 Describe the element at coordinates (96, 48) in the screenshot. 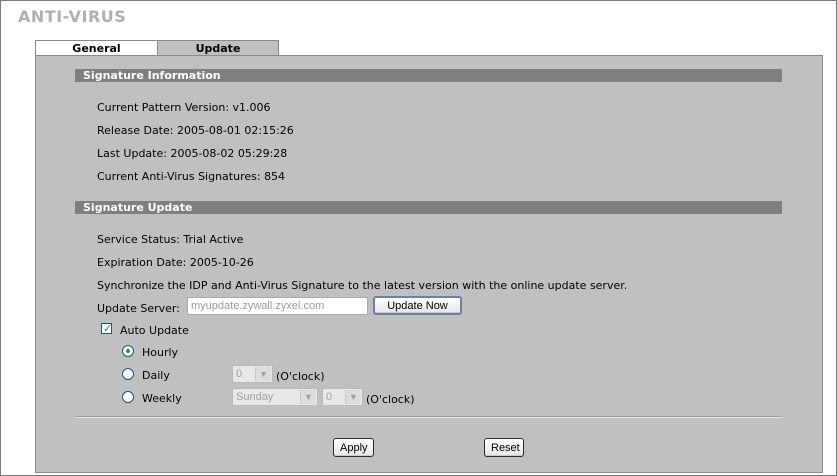

I see `tab-general: General` at that location.